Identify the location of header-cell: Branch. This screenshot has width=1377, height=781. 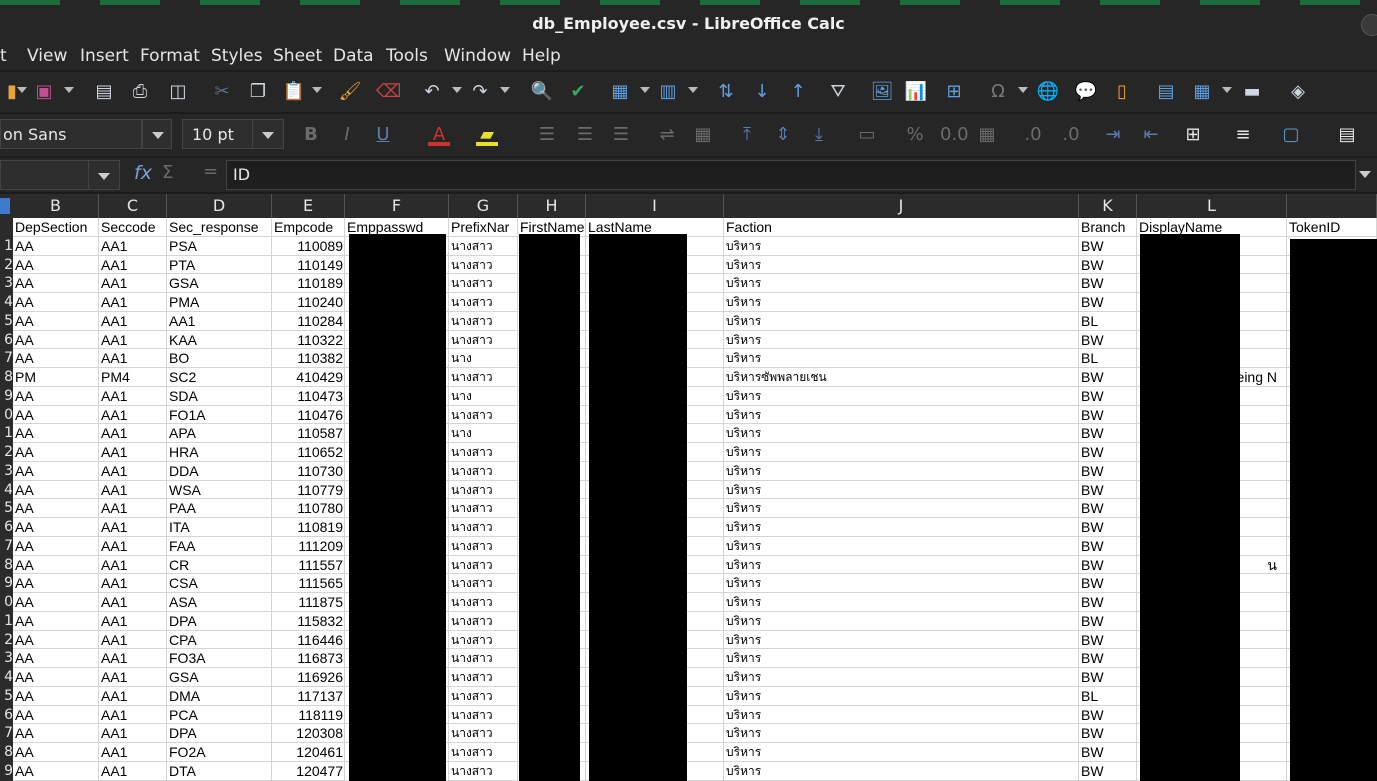
(1108, 227).